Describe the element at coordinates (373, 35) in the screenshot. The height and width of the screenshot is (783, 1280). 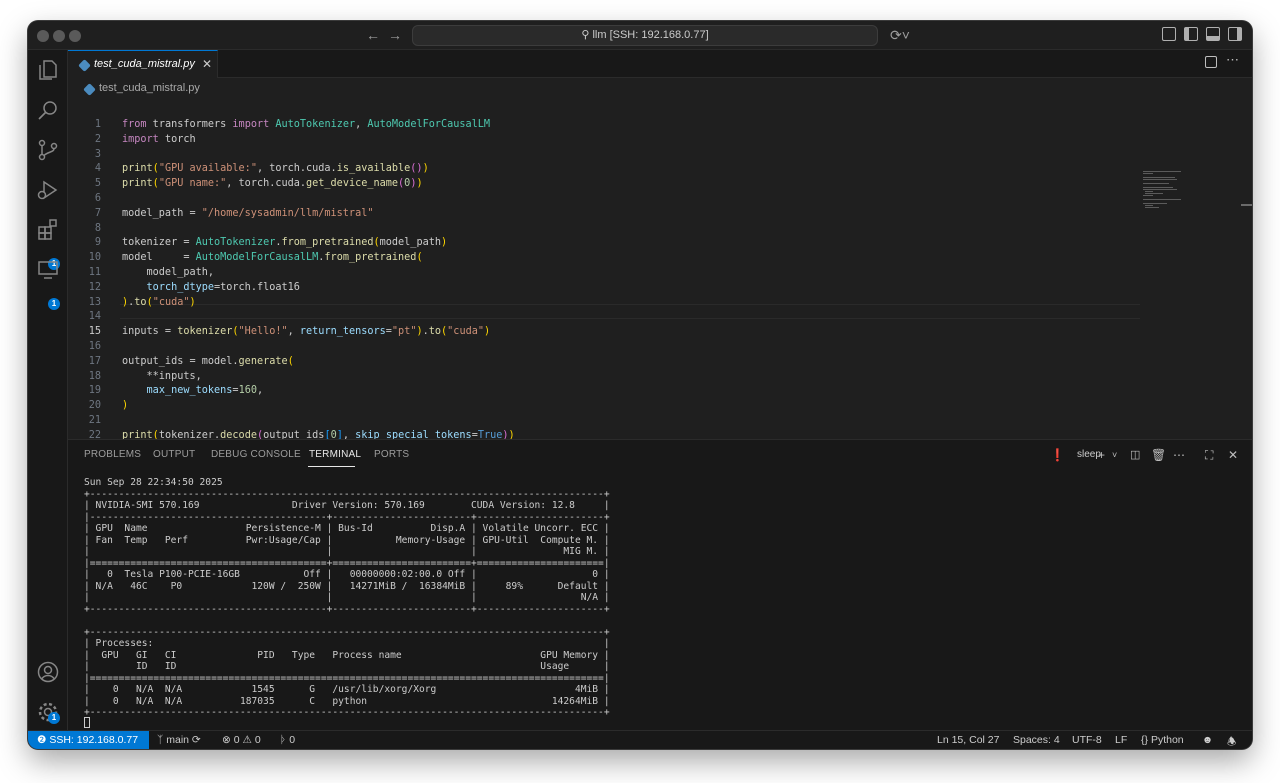
I see `back-arrow-icon: ←` at that location.